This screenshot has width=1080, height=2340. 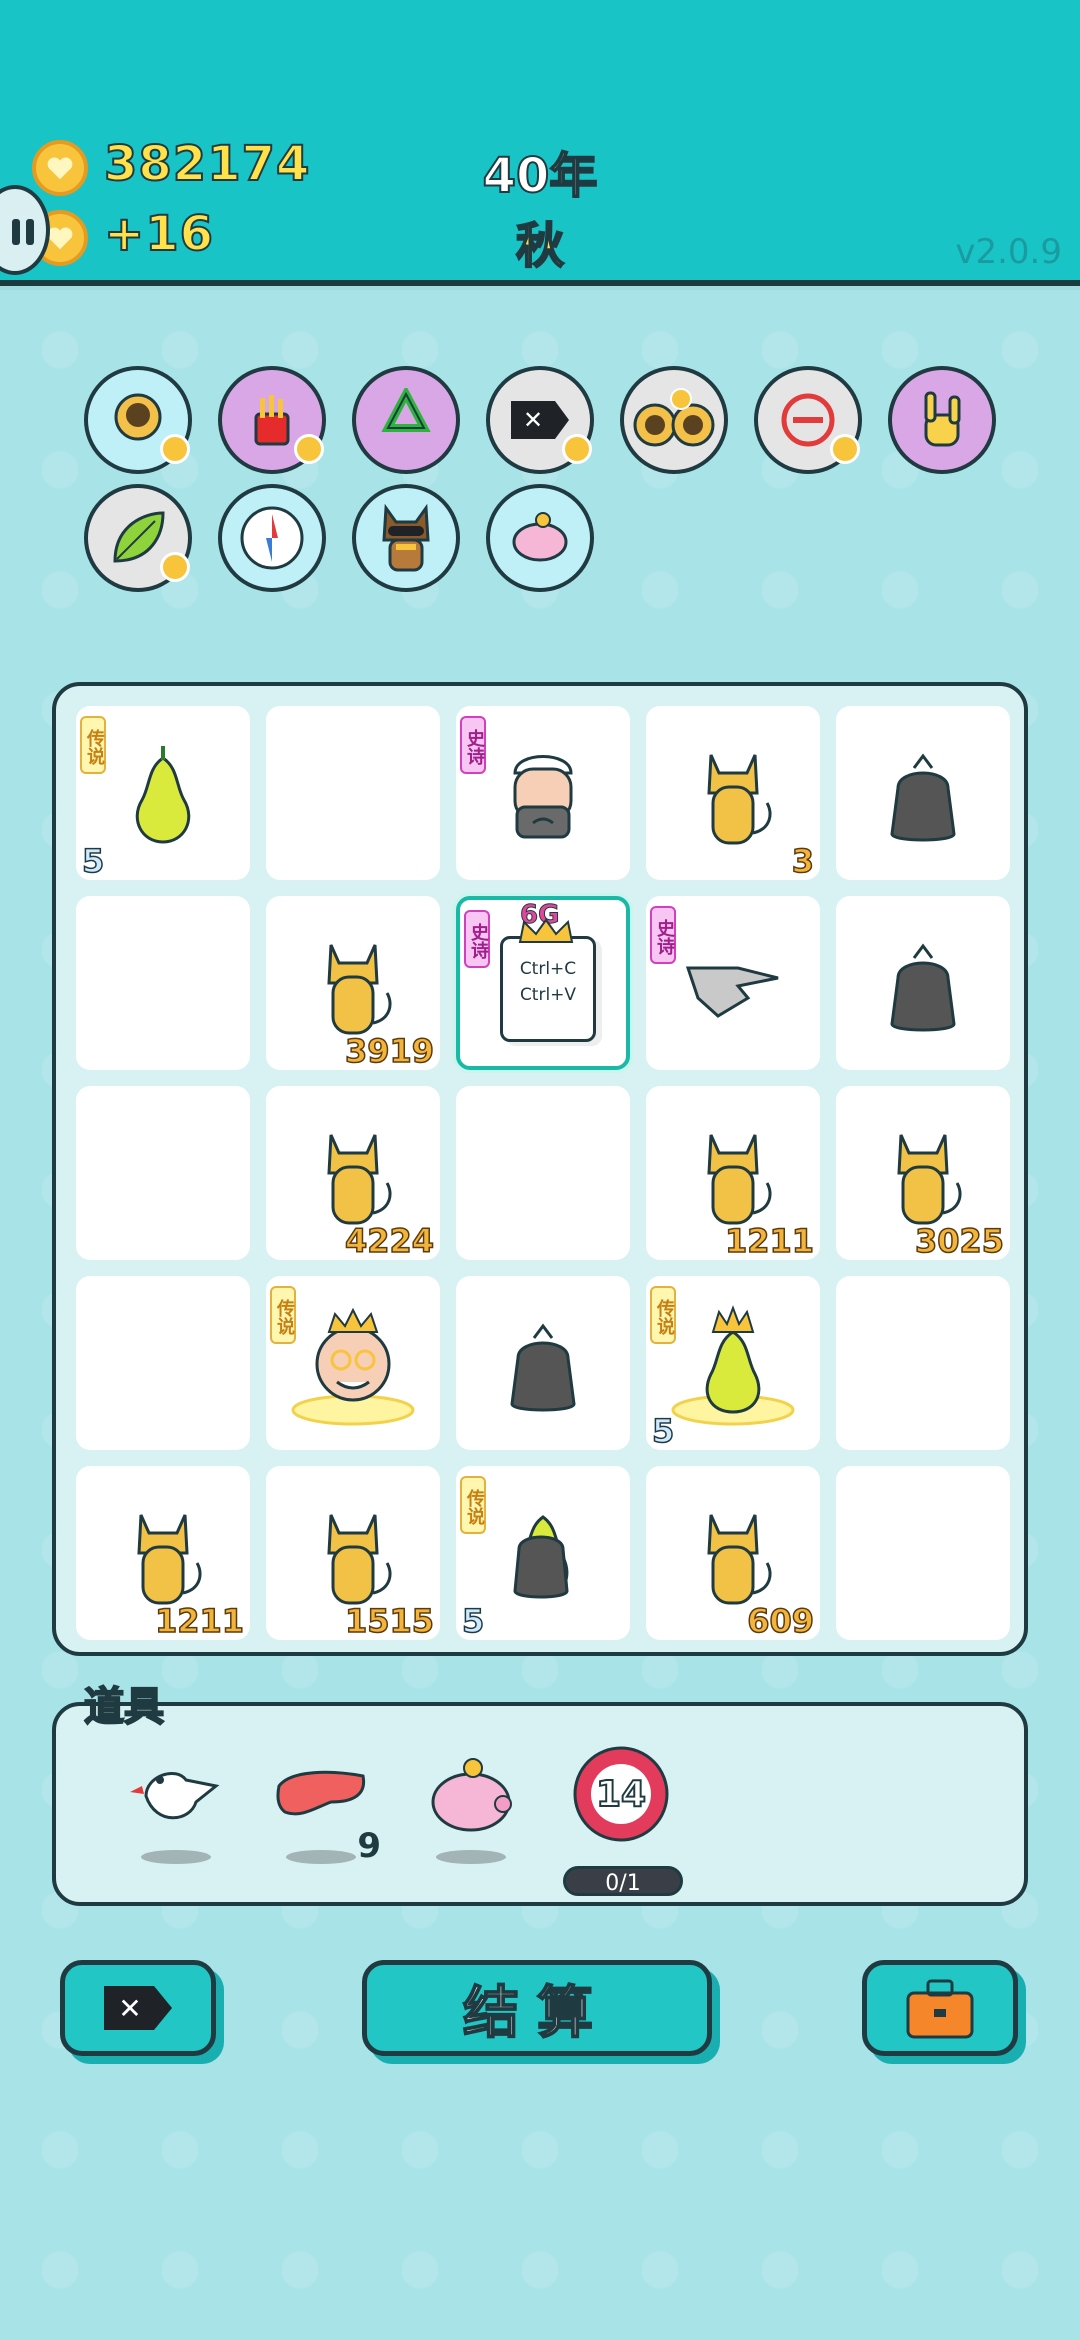 I want to click on settle-label: 结算, so click(x=536, y=2013).